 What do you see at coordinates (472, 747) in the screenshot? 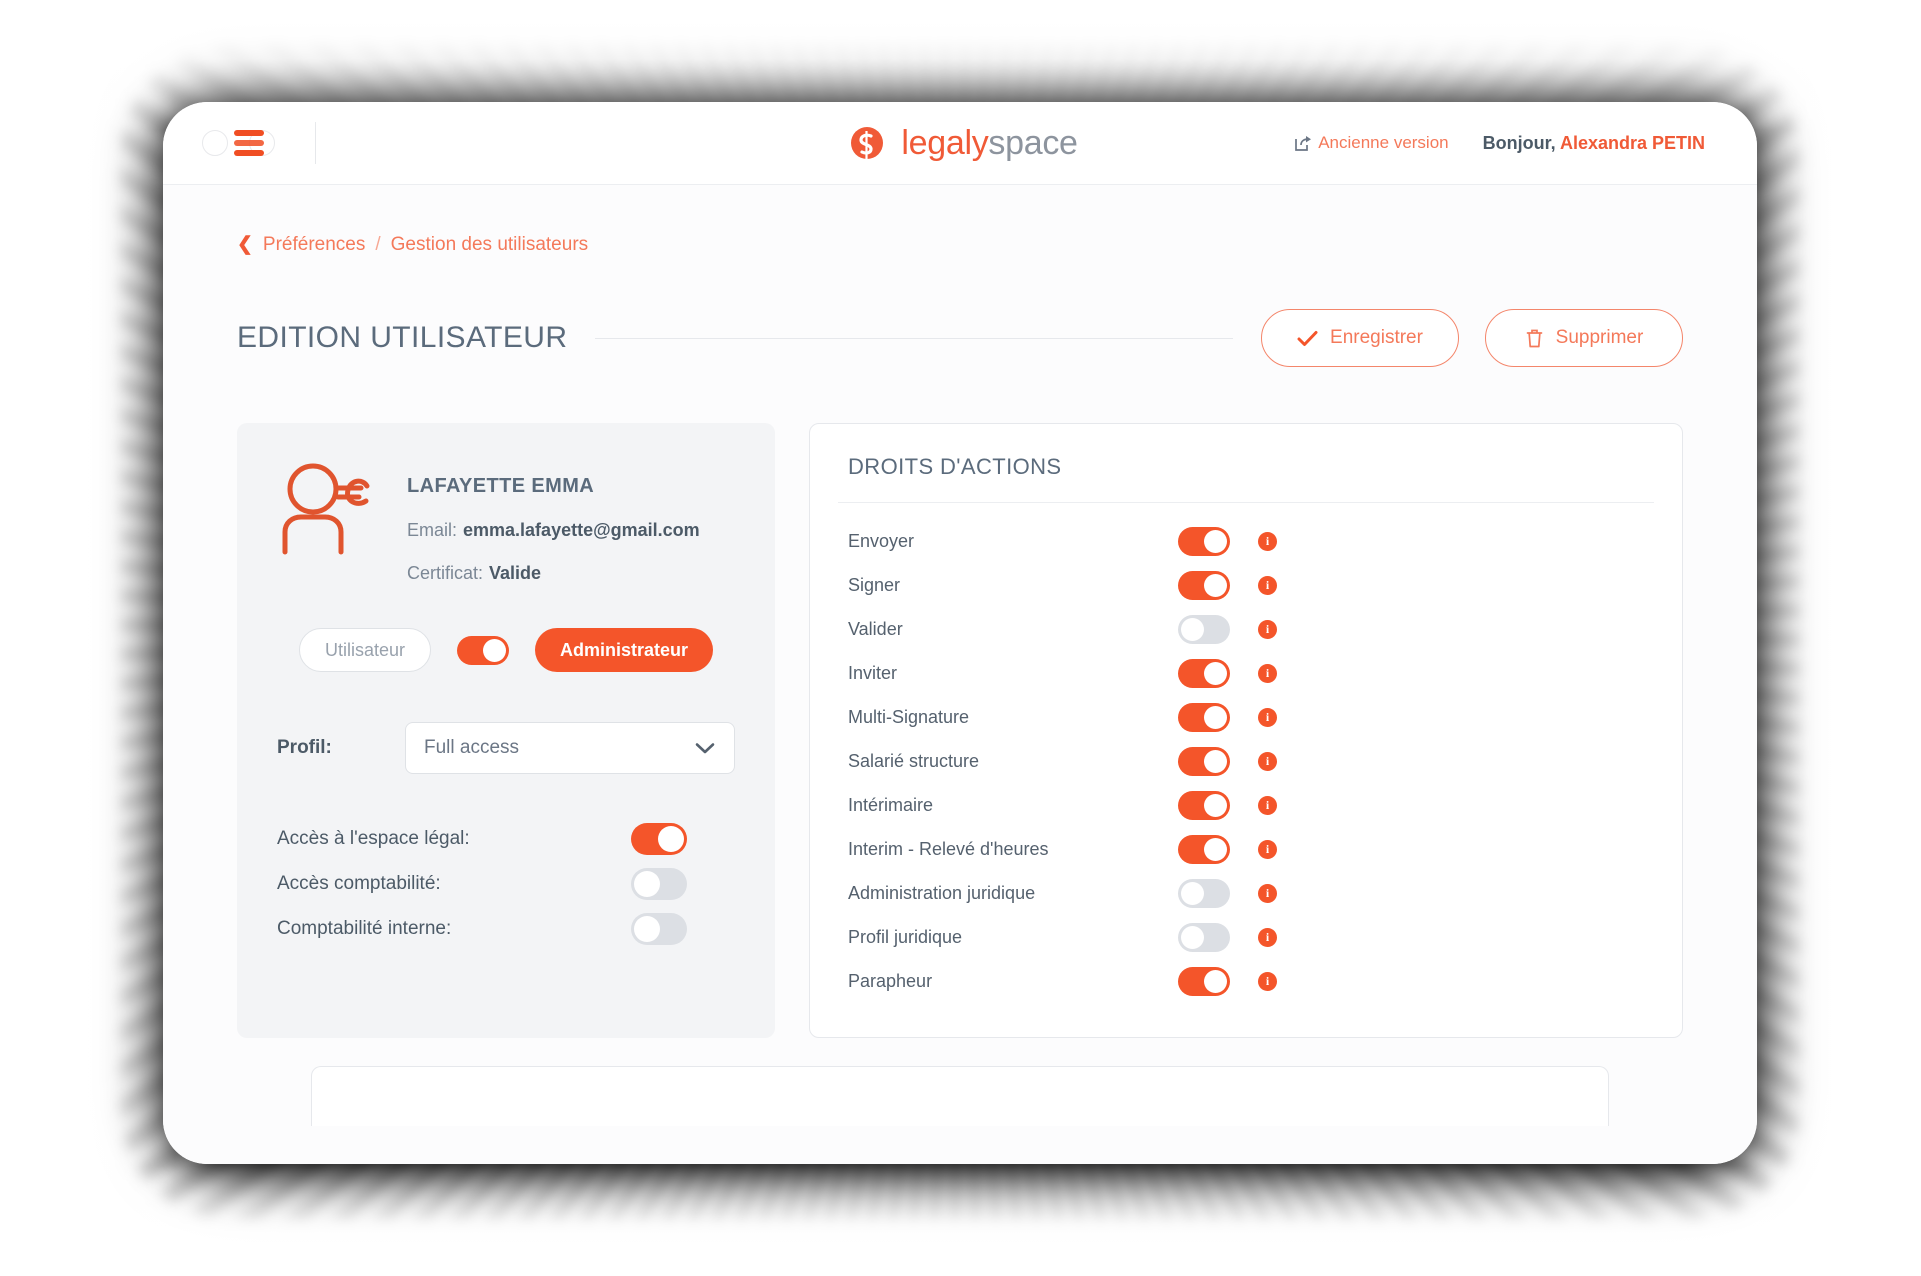
I see `profil-selected-value: Full access` at bounding box center [472, 747].